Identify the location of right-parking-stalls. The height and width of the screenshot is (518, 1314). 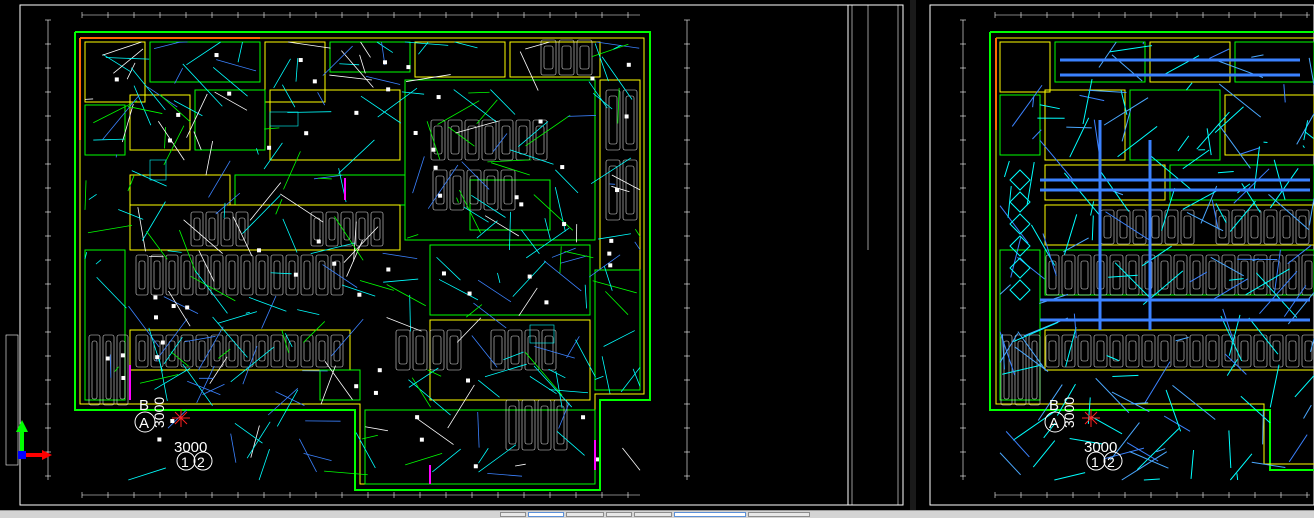
(1157, 307).